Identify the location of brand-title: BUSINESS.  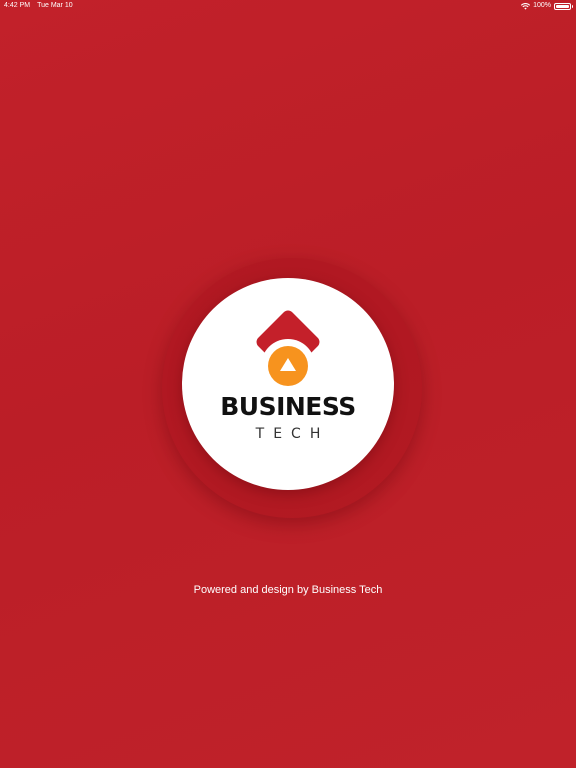
(288, 406).